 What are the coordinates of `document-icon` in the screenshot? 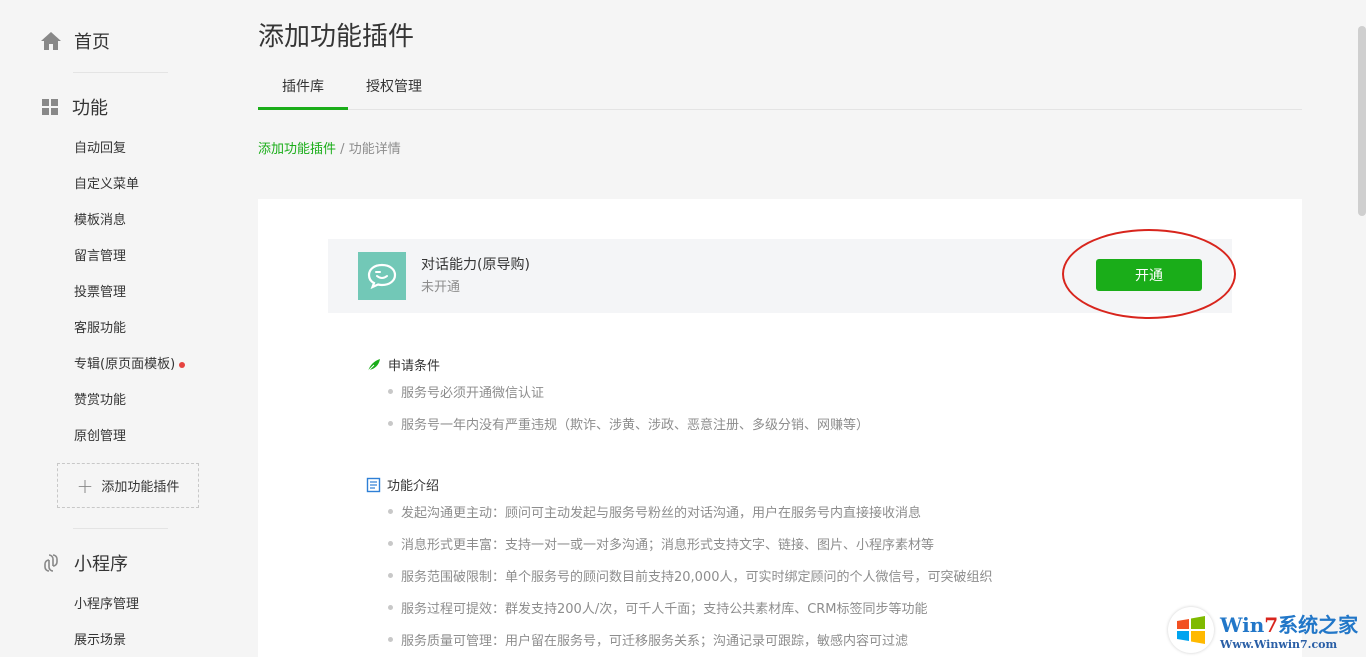 It's located at (373, 484).